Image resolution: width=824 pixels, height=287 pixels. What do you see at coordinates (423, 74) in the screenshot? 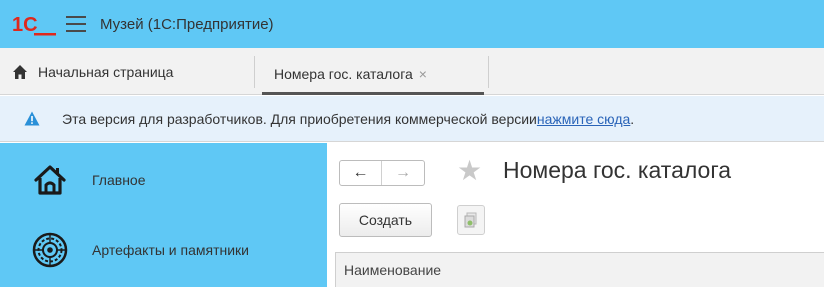
I see `close-tab-icon: ×` at bounding box center [423, 74].